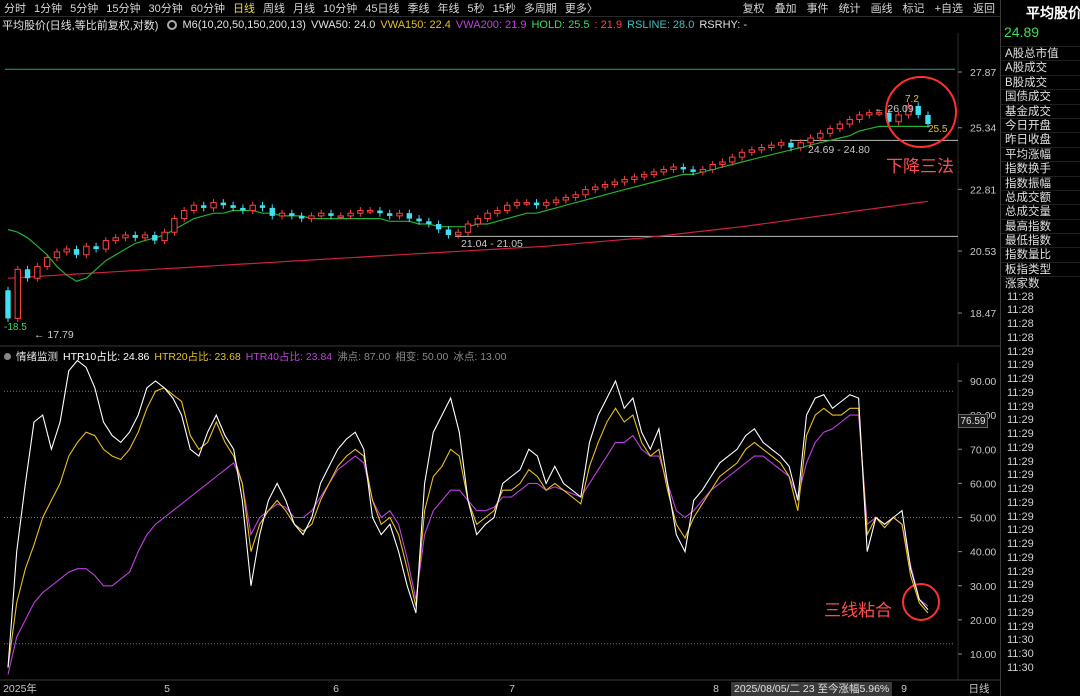 Image resolution: width=1080 pixels, height=696 pixels. I want to click on indicator-tick-label: 70.00, so click(983, 450).